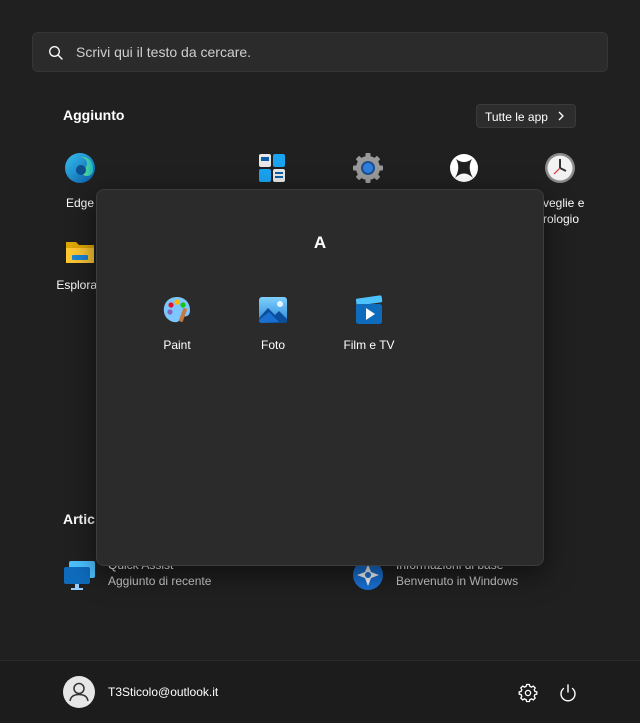 The width and height of the screenshot is (640, 723). I want to click on recommended-item-subtitle: Aggiunto di recente, so click(160, 581).